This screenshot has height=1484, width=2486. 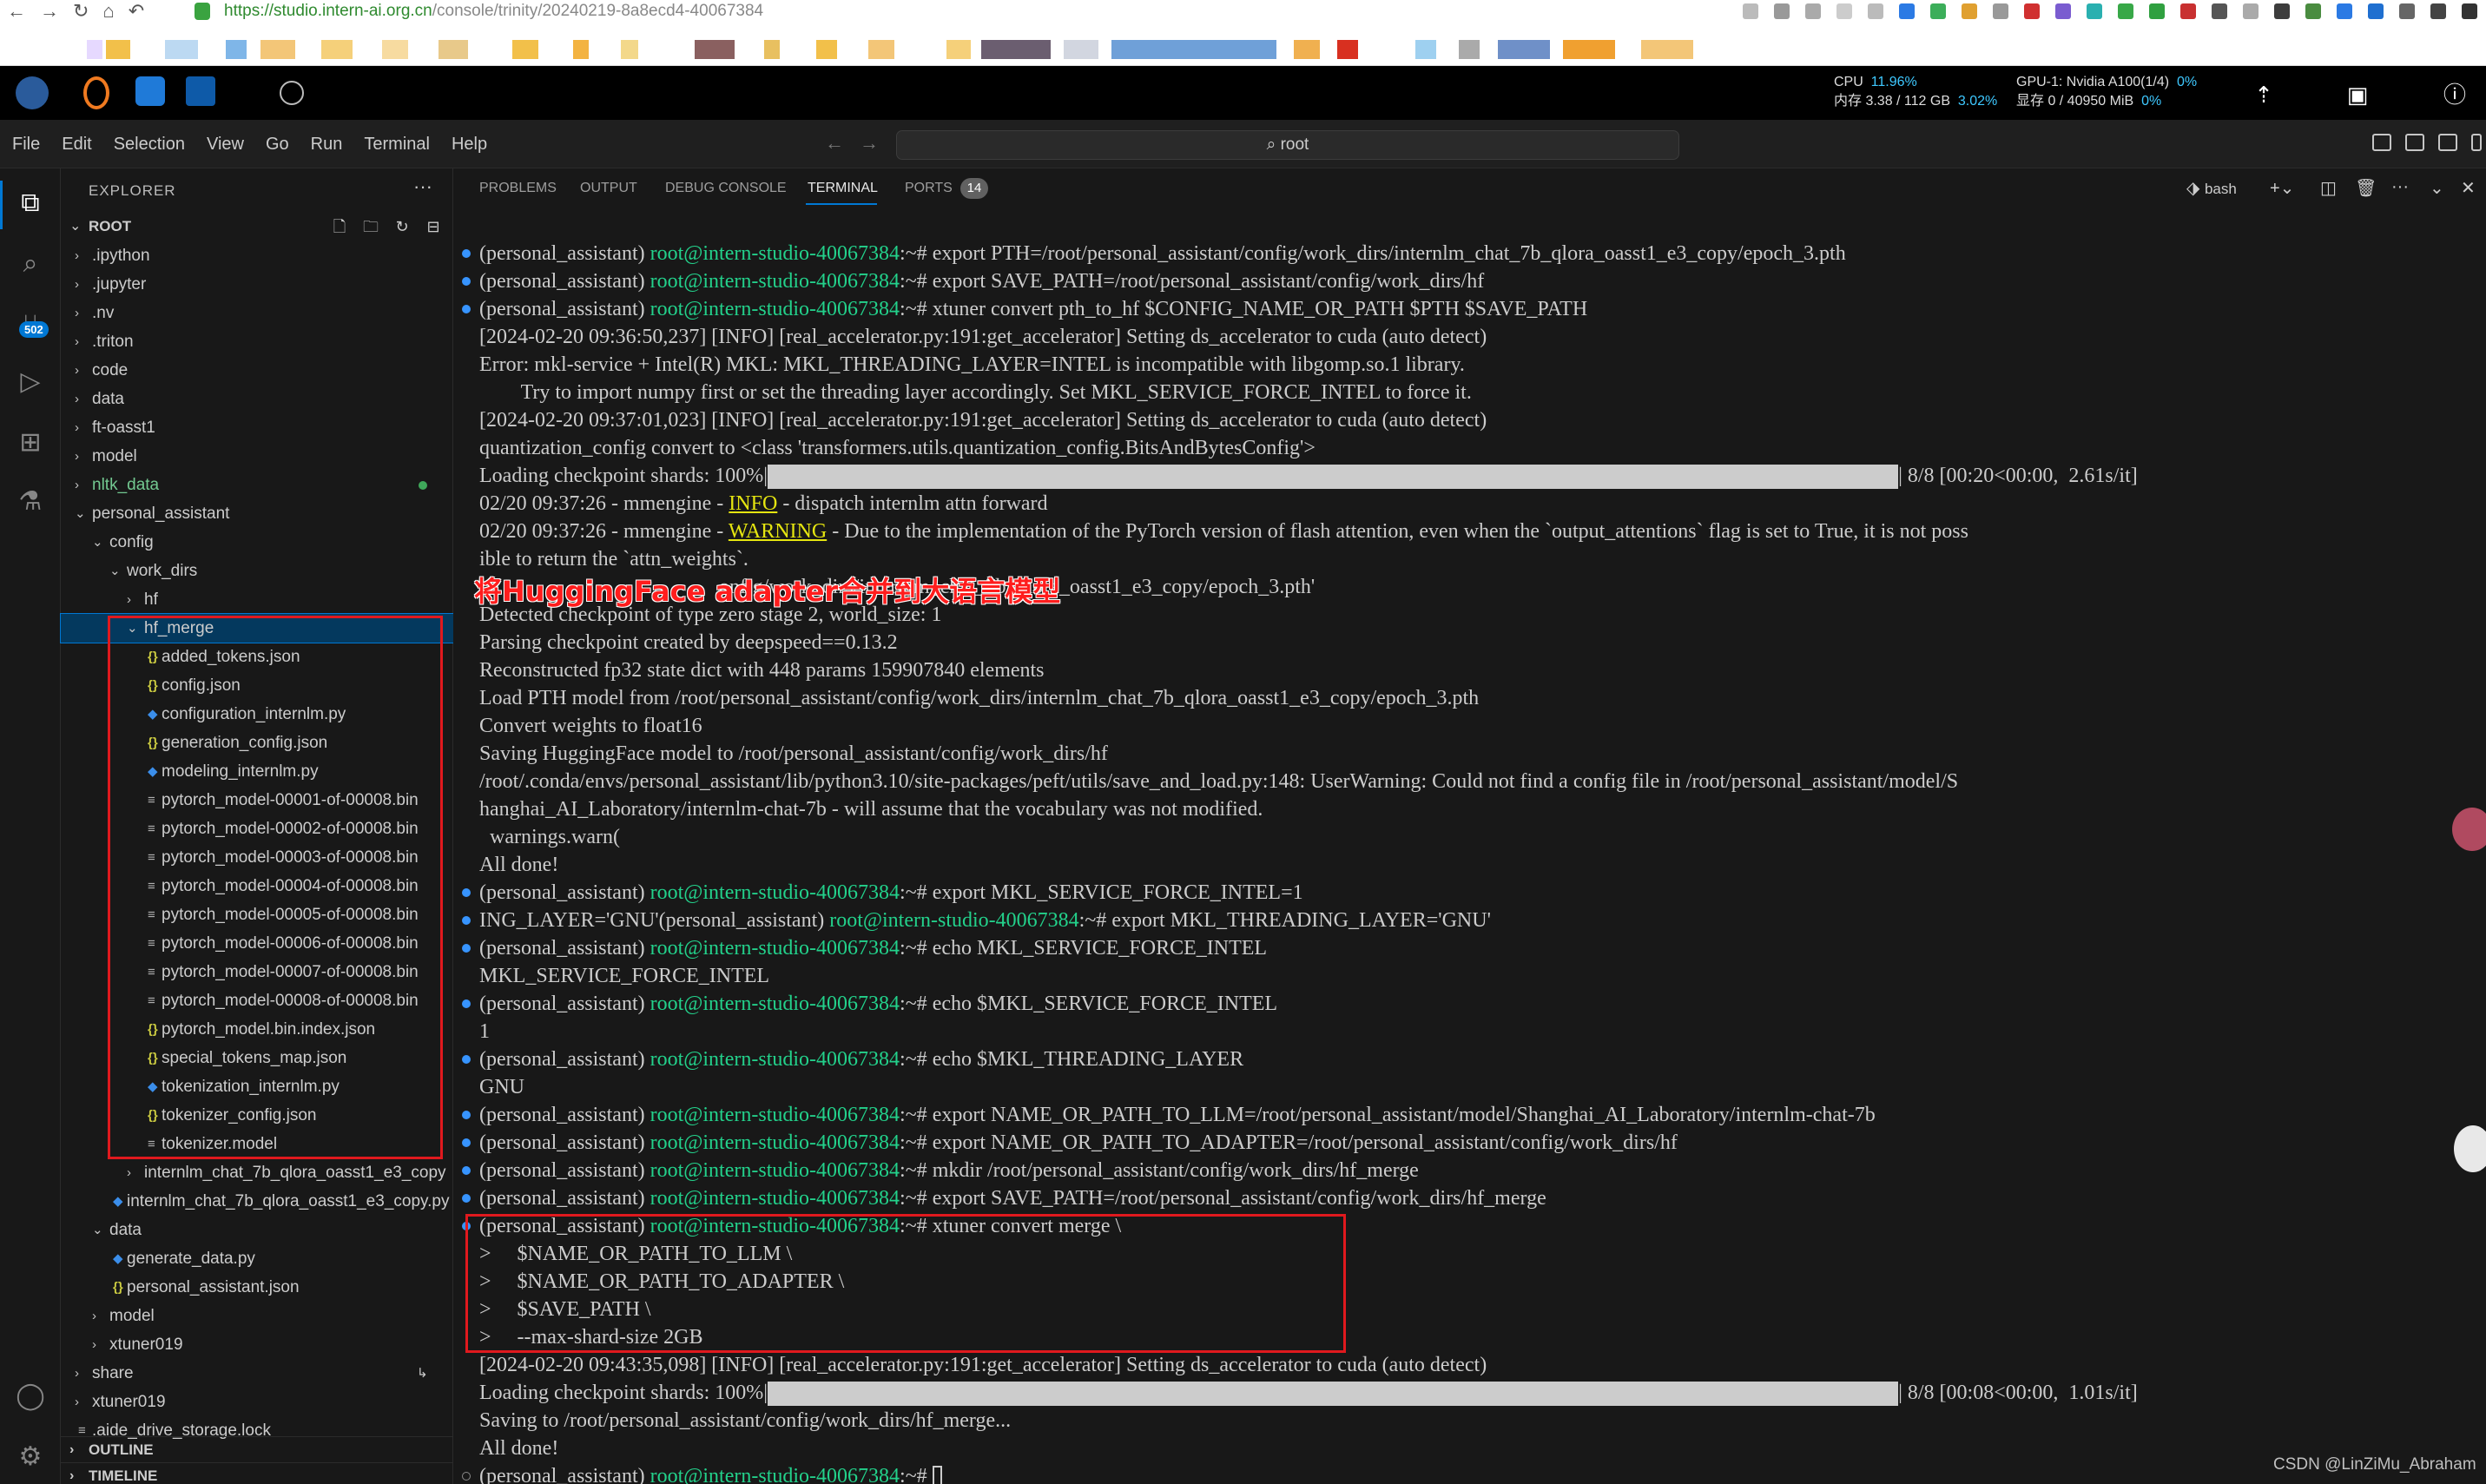 I want to click on menu-item-view: View, so click(x=225, y=145).